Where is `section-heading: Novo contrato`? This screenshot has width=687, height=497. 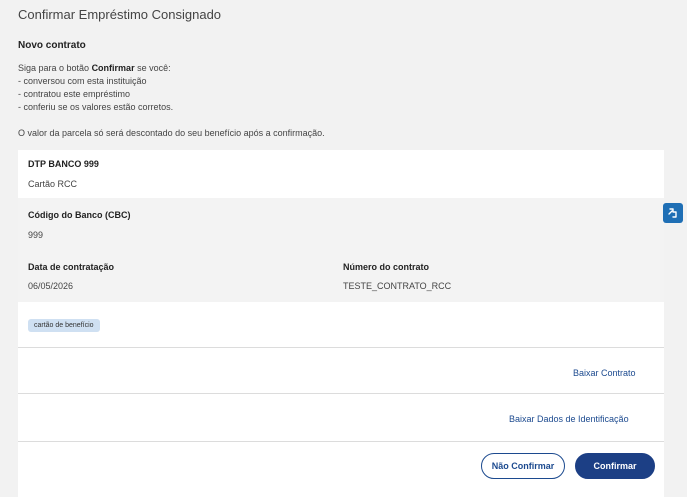
section-heading: Novo contrato is located at coordinates (52, 45).